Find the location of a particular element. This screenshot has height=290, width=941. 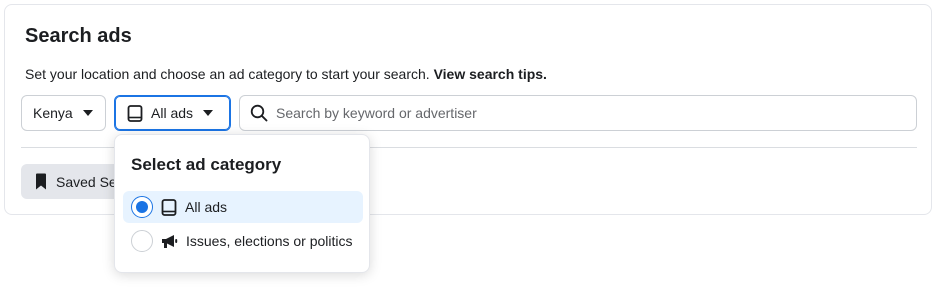

country-value: Kenya is located at coordinates (53, 113).